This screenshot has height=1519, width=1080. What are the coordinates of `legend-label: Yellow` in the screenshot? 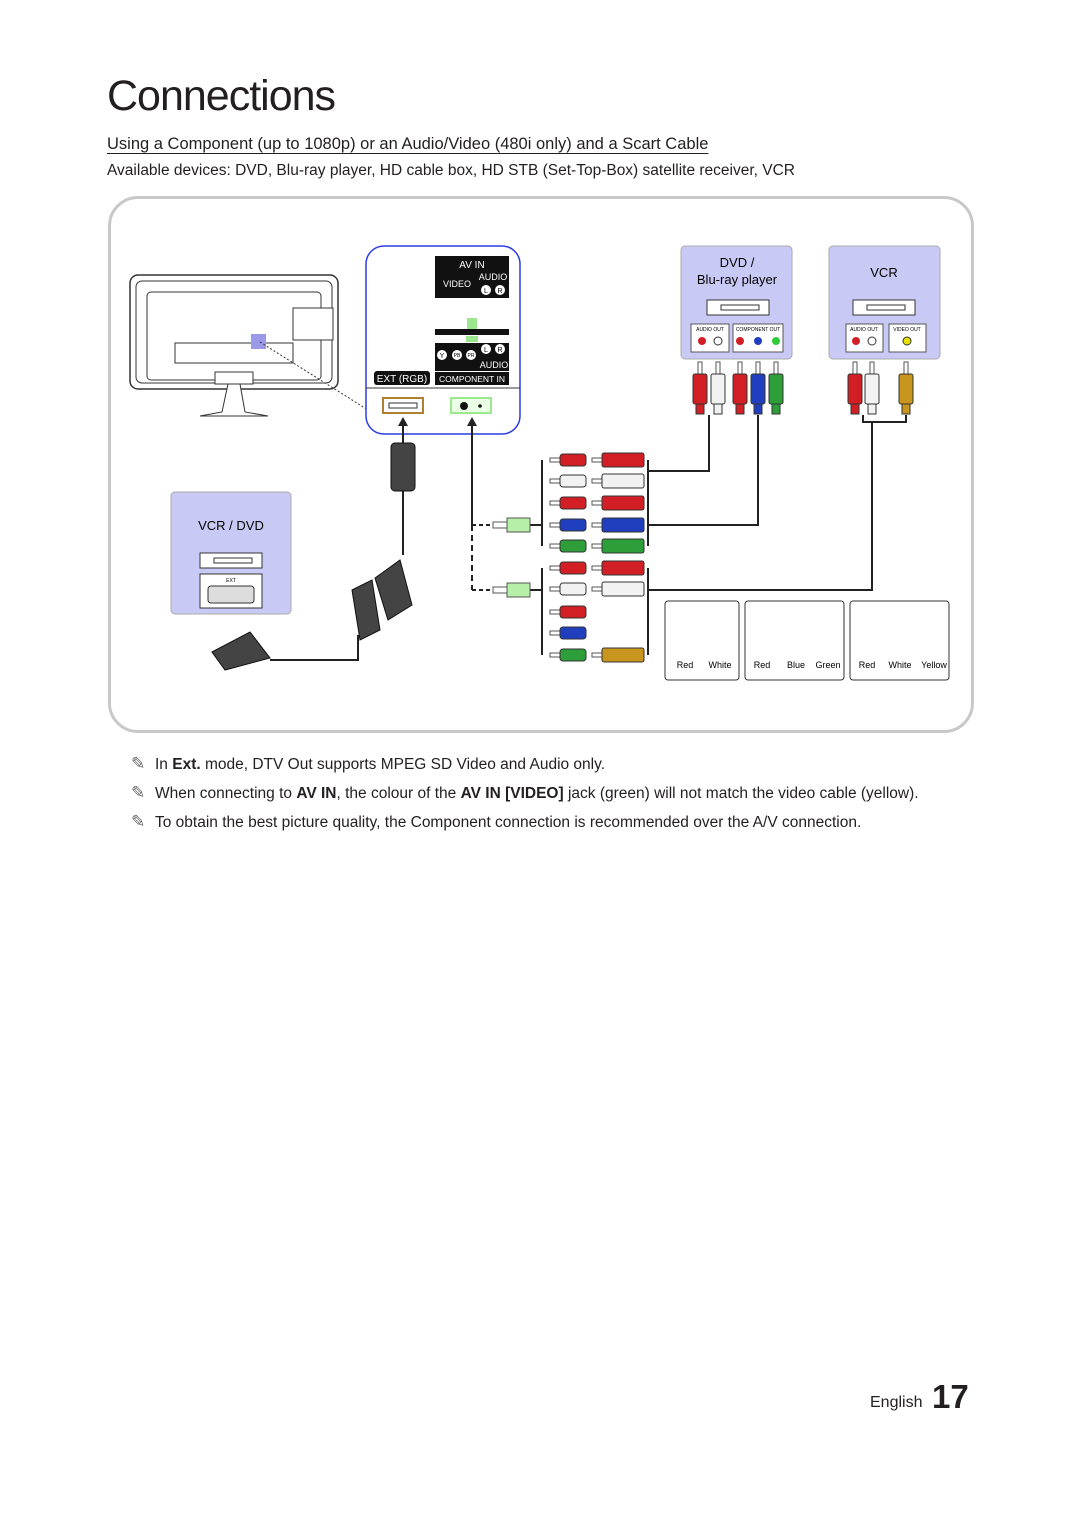 It's located at (934, 665).